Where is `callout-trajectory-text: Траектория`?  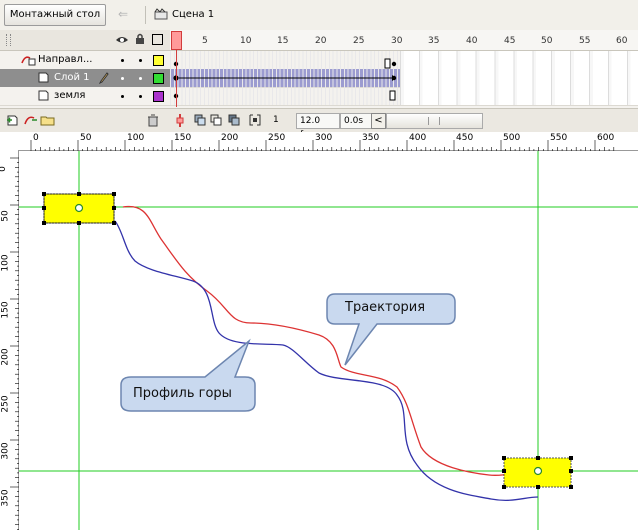 callout-trajectory-text: Траектория is located at coordinates (385, 307).